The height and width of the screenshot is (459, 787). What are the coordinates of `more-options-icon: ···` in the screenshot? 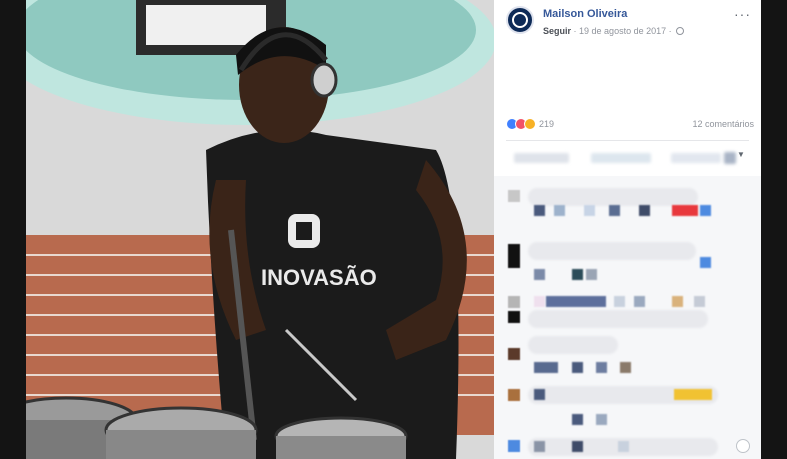 It's located at (742, 14).